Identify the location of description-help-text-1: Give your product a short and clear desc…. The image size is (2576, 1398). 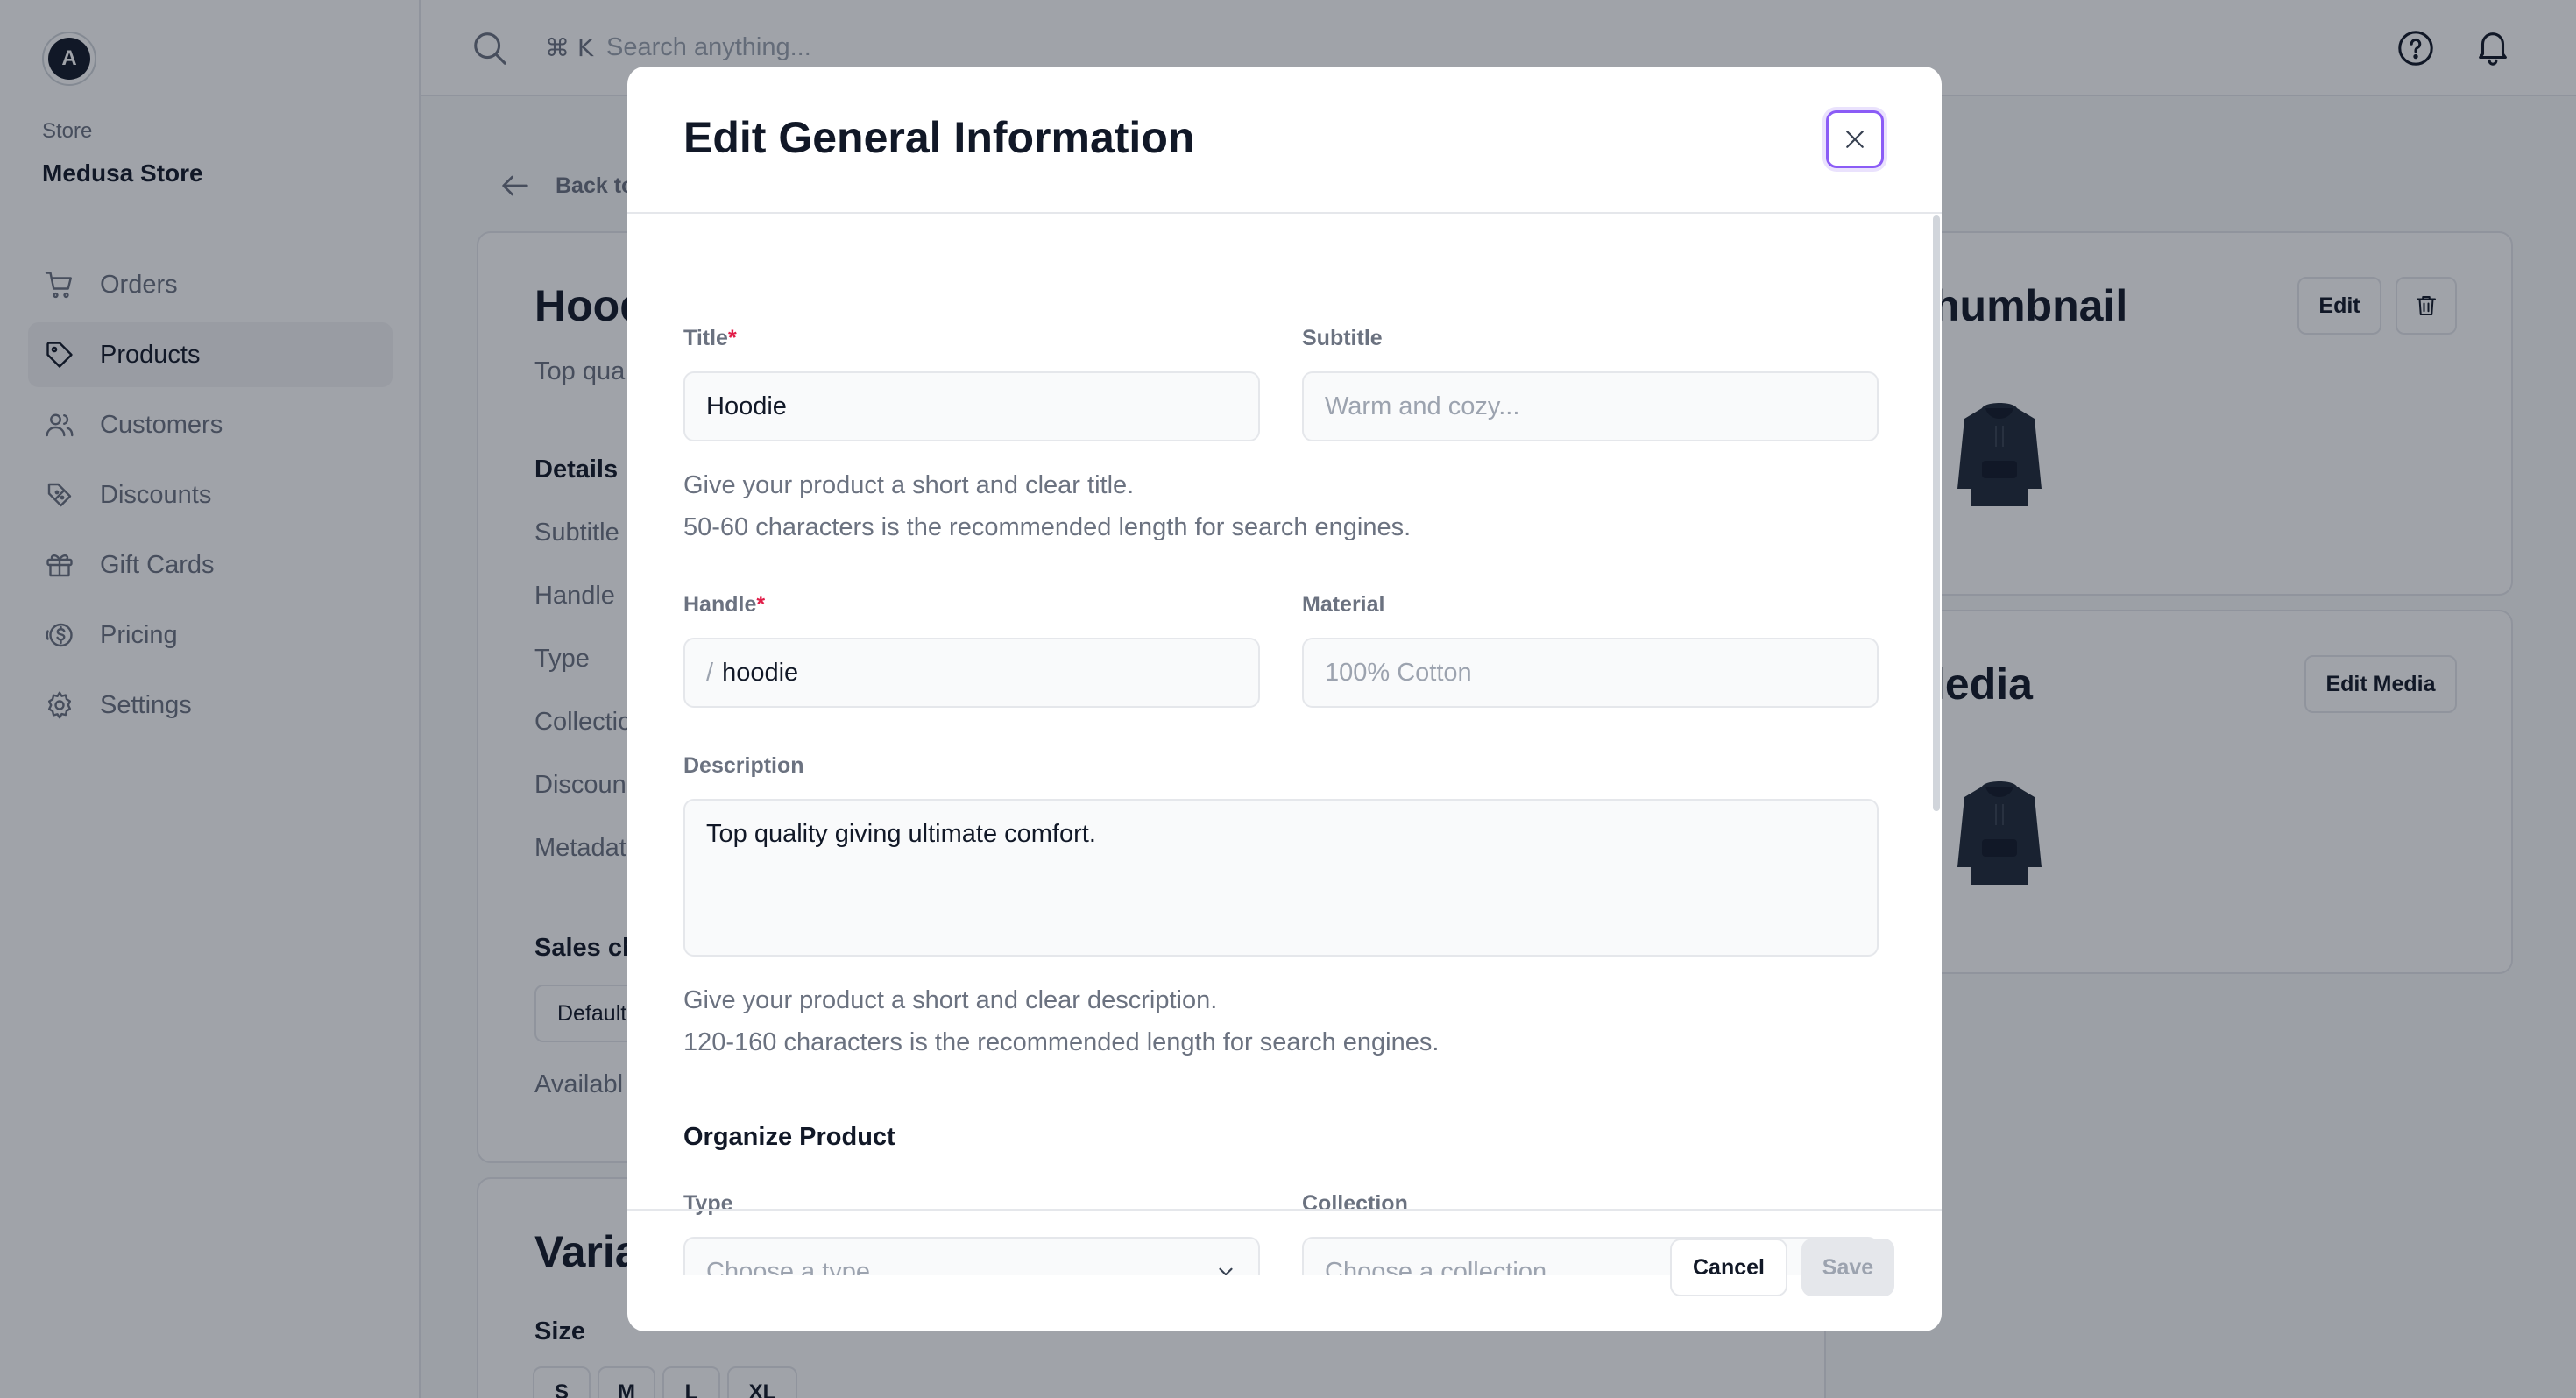
(950, 1000).